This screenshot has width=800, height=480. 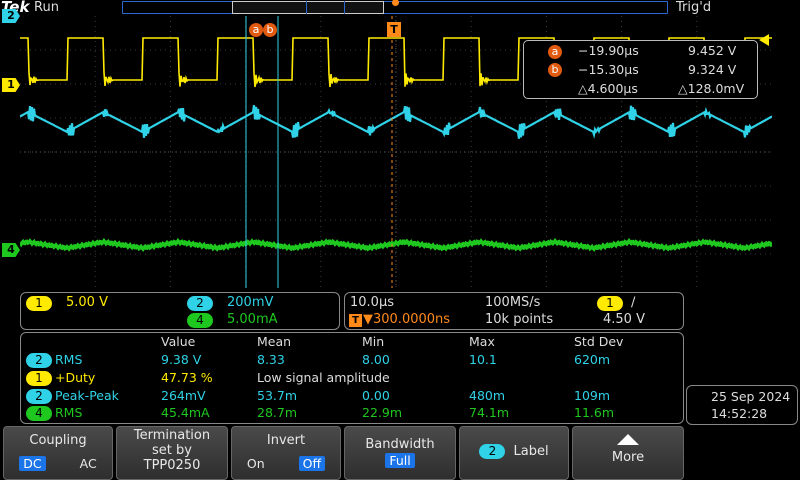 I want to click on trigger-source-badge: 1, so click(x=610, y=303).